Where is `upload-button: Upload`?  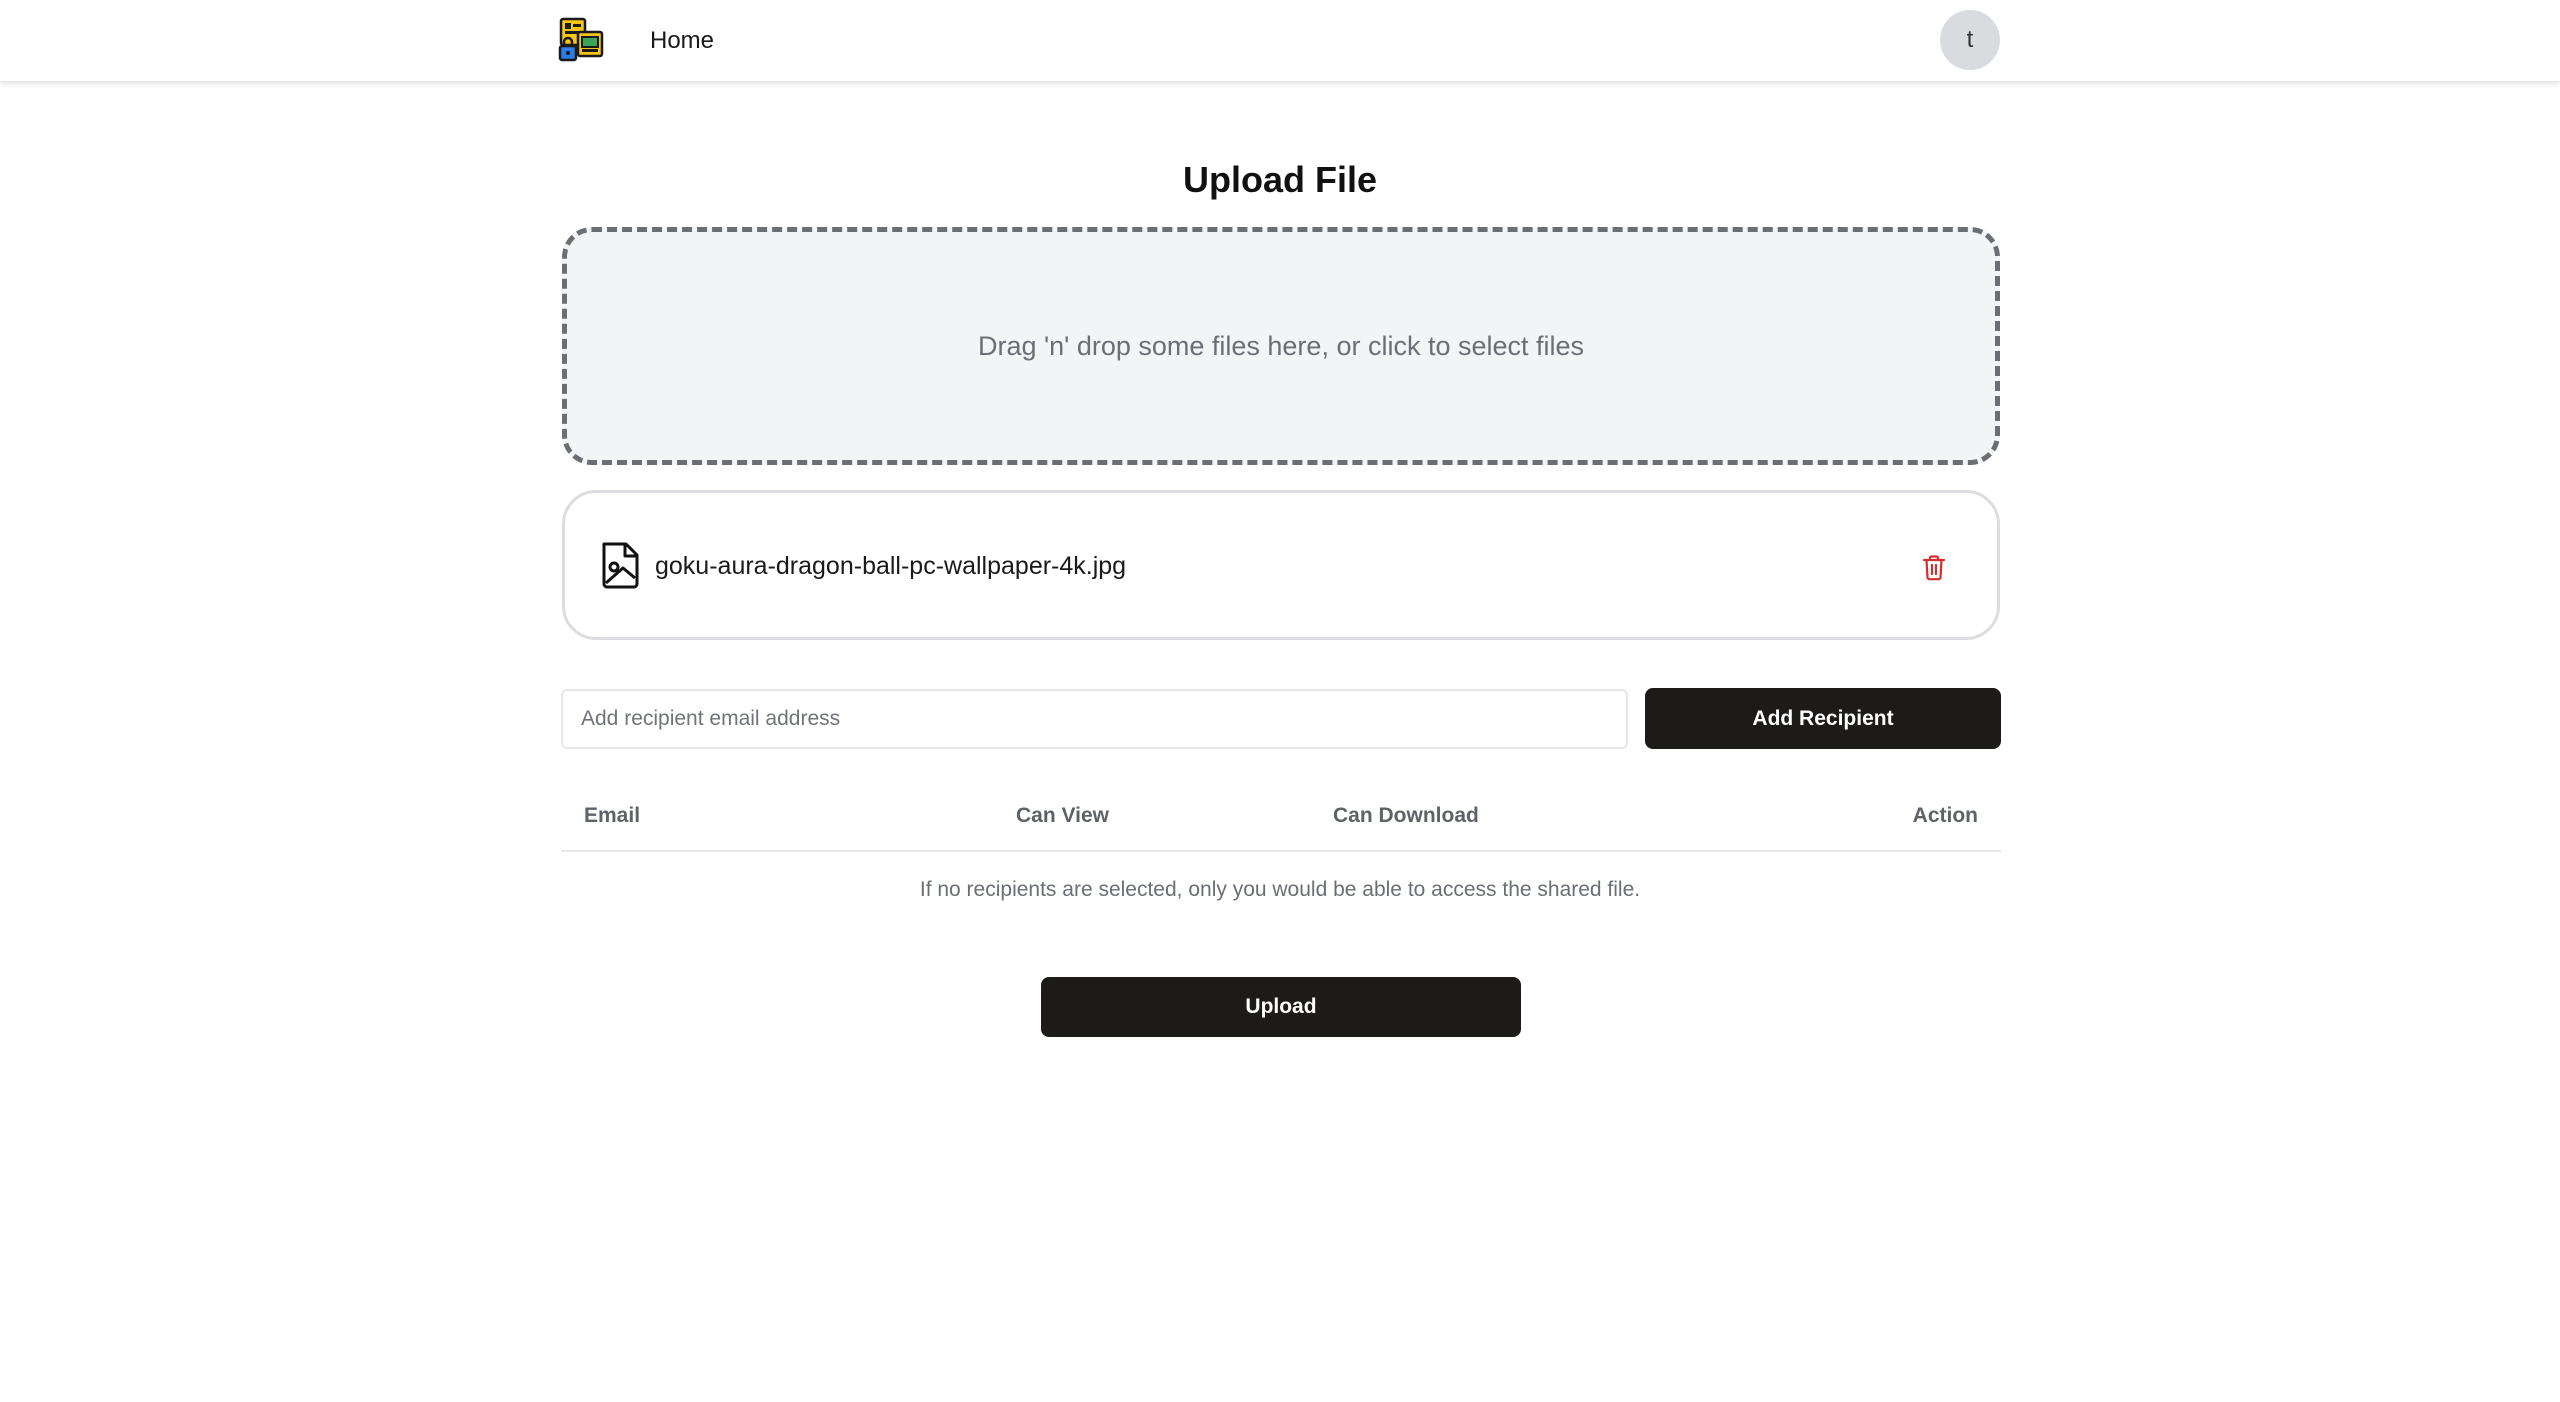
upload-button: Upload is located at coordinates (1281, 1007).